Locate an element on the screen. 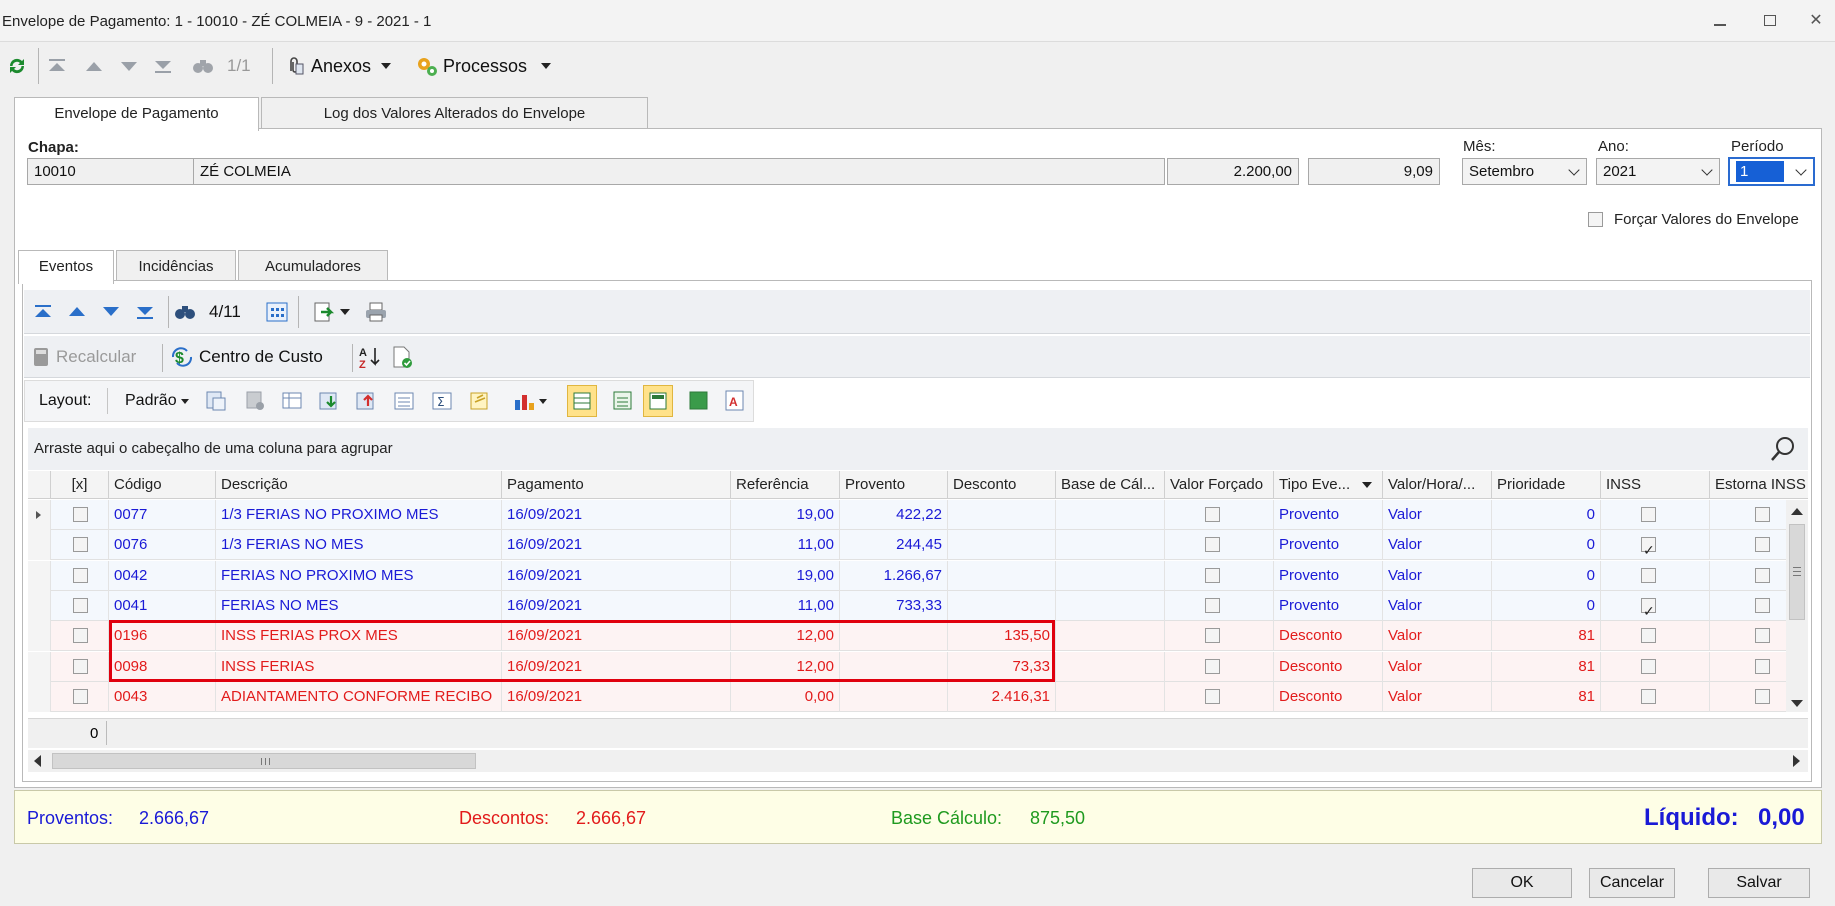  cell-referencia: 12,00 is located at coordinates (784, 667).